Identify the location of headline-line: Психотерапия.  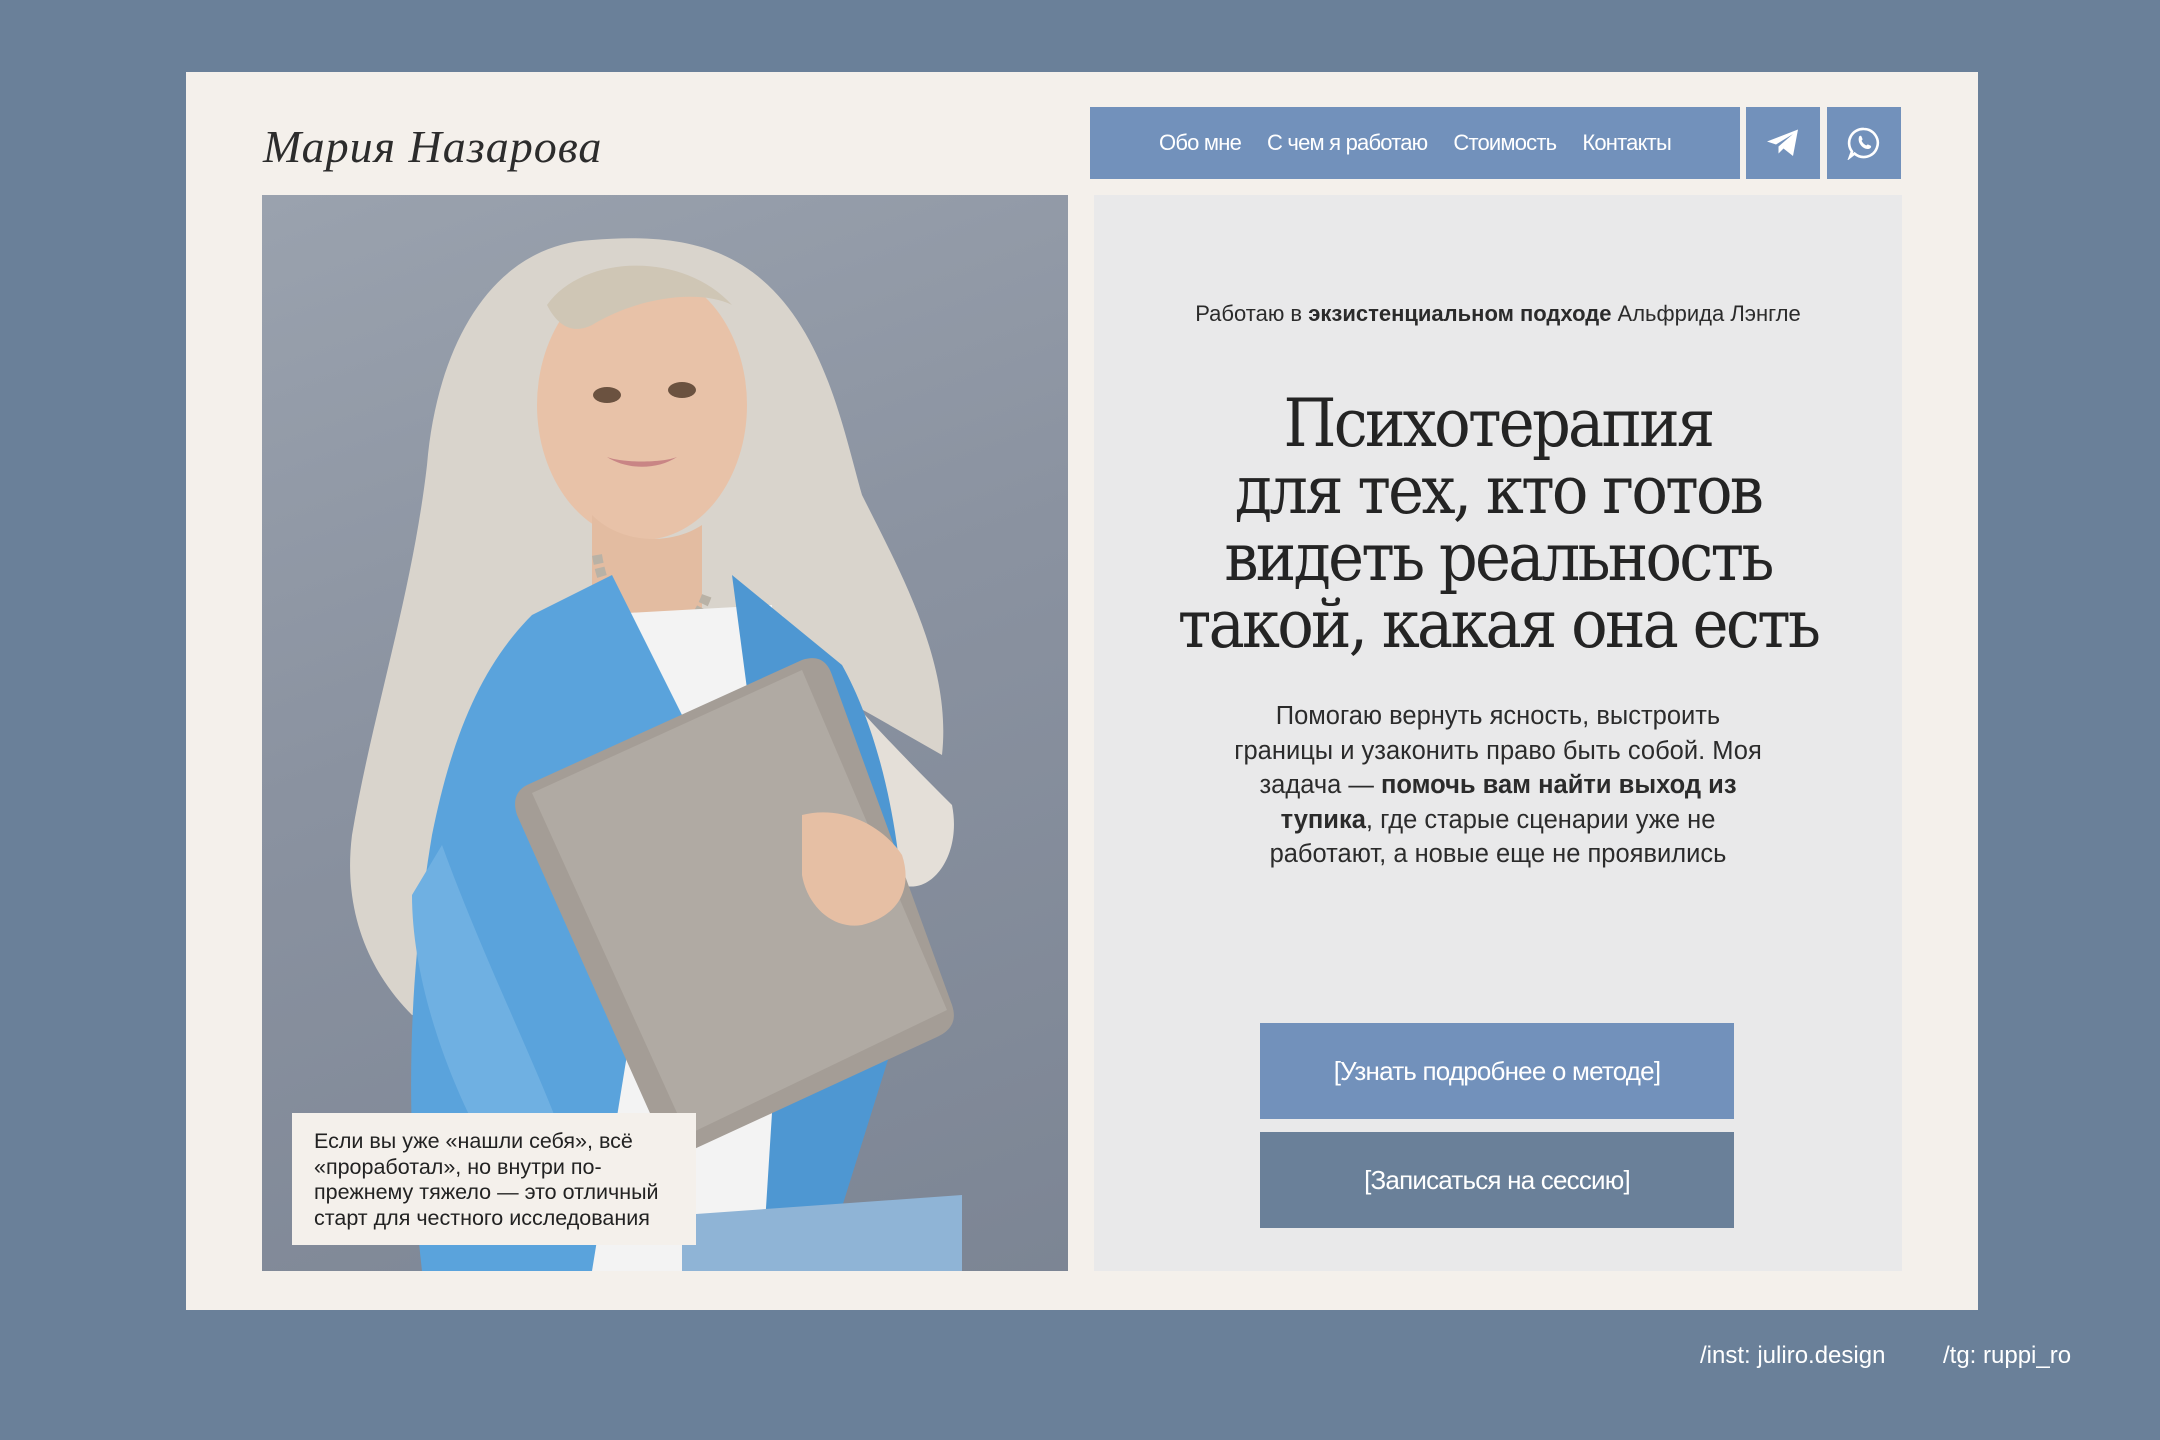
(1499, 423).